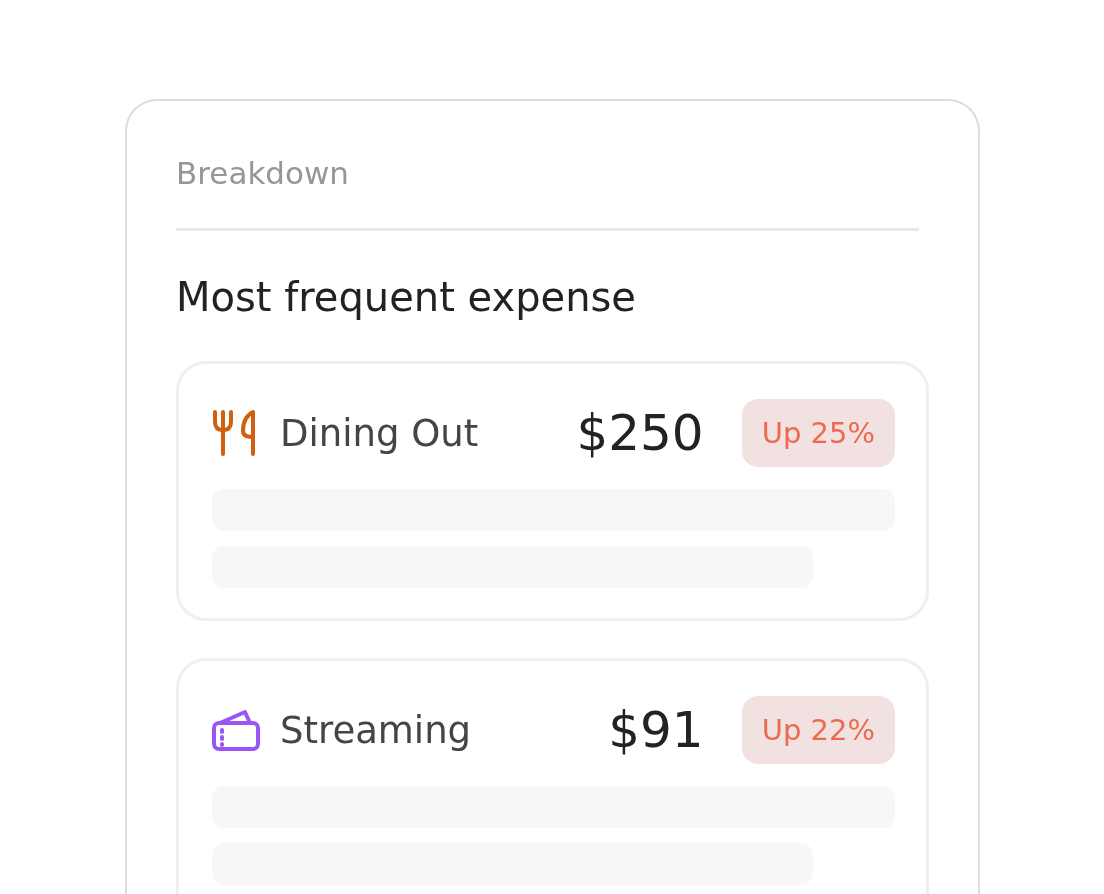  Describe the element at coordinates (380, 433) in the screenshot. I see `category-label: Dining Out` at that location.